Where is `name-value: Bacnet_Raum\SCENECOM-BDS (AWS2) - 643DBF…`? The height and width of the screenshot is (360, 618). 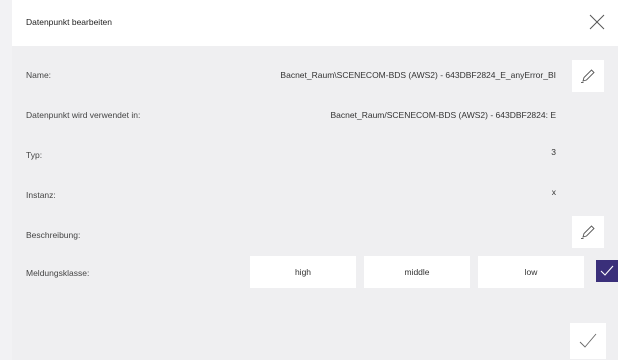 name-value: Bacnet_Raum\SCENECOM-BDS (AWS2) - 643DBF… is located at coordinates (418, 75).